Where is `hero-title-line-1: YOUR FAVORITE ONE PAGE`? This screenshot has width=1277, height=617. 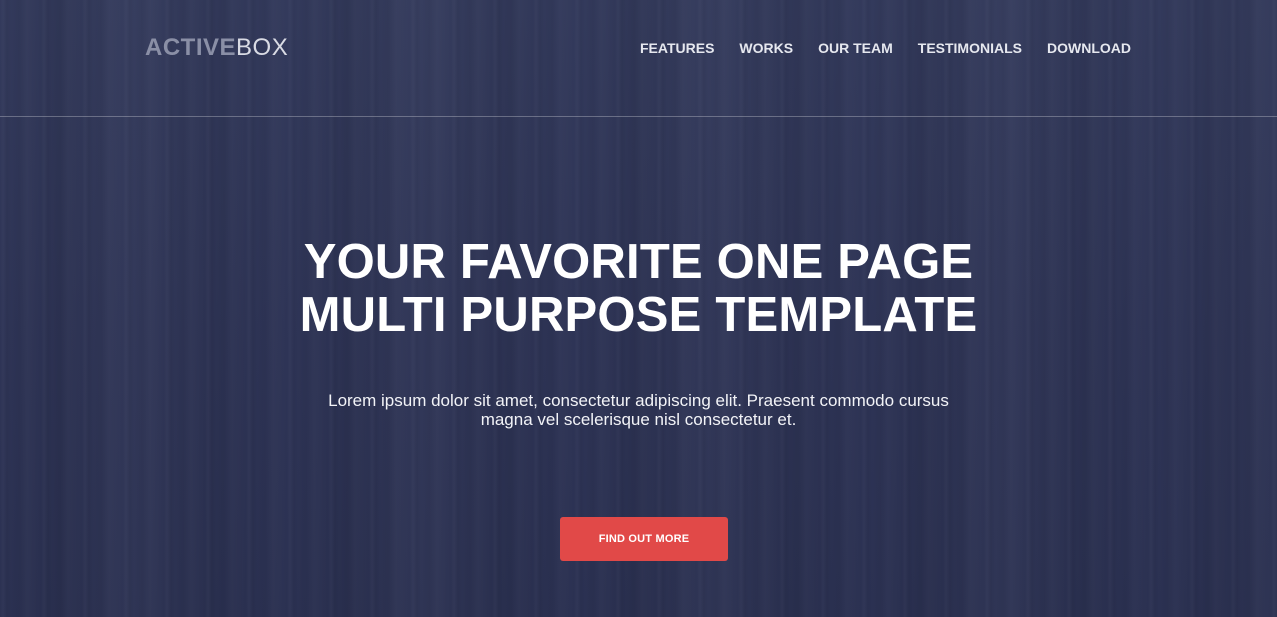
hero-title-line-1: YOUR FAVORITE ONE PAGE is located at coordinates (638, 262).